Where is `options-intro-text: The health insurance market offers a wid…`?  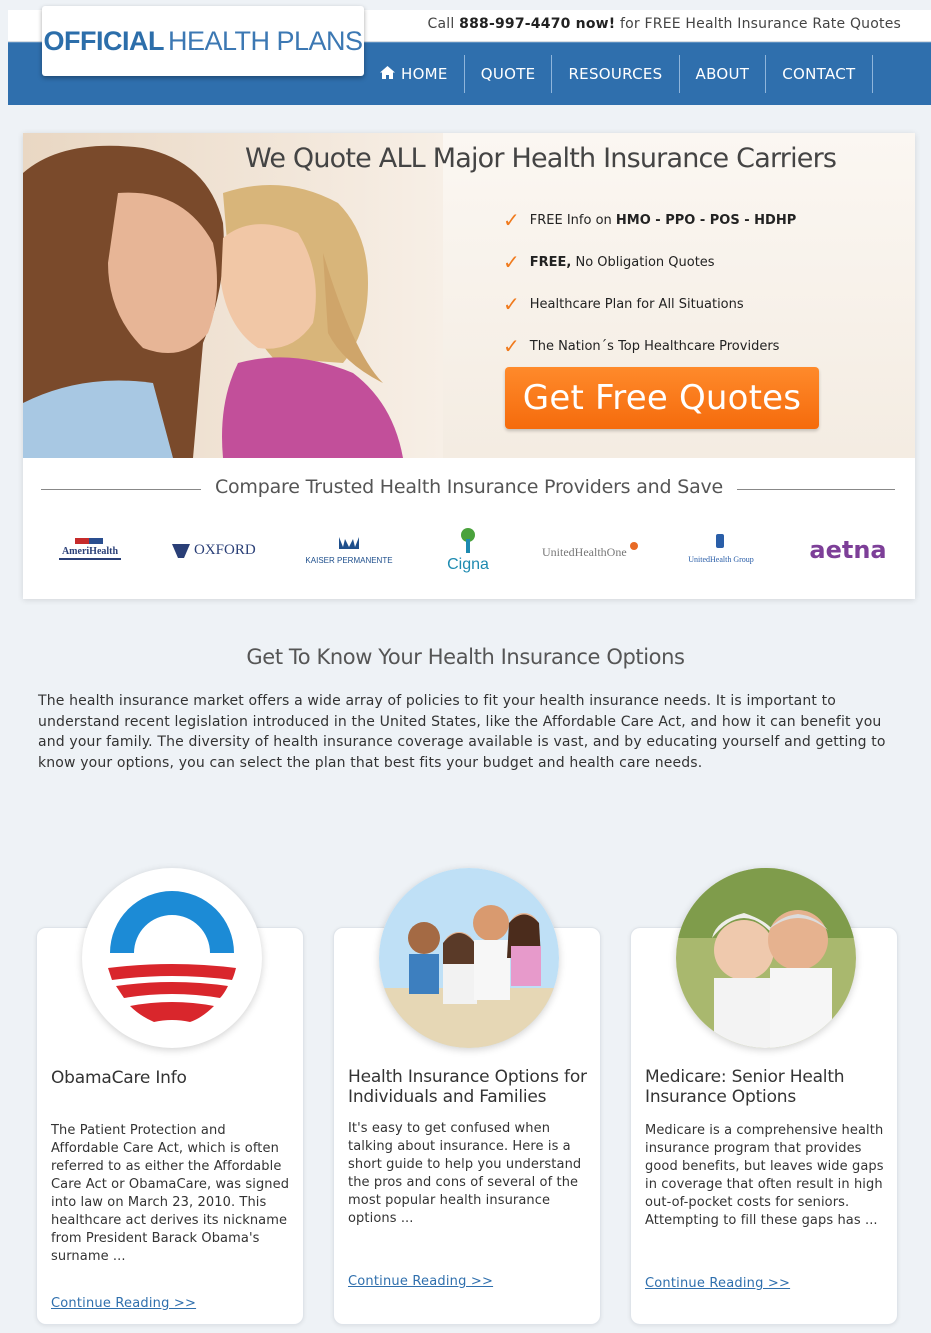 options-intro-text: The health insurance market offers a wid… is located at coordinates (462, 732).